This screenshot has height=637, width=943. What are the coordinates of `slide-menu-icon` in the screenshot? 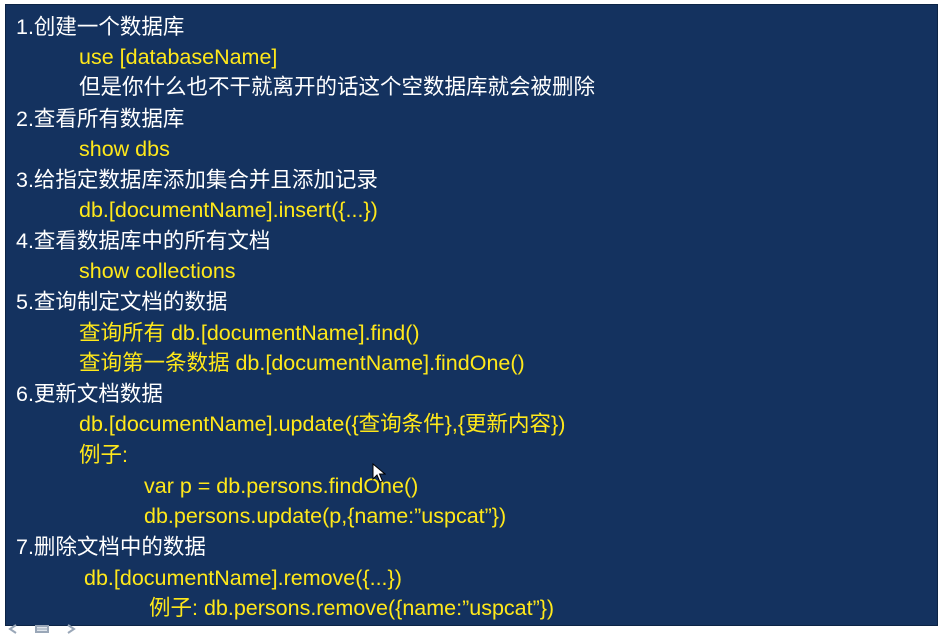 It's located at (42, 629).